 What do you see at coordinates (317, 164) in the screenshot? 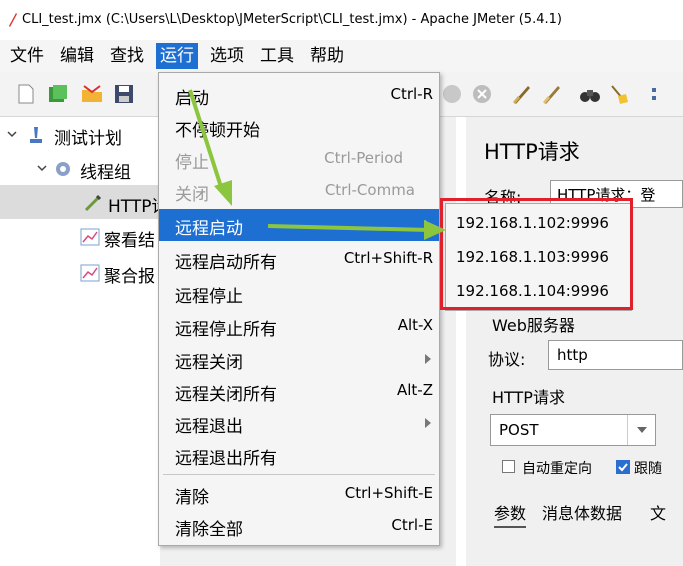
I see `annotation-arrows` at bounding box center [317, 164].